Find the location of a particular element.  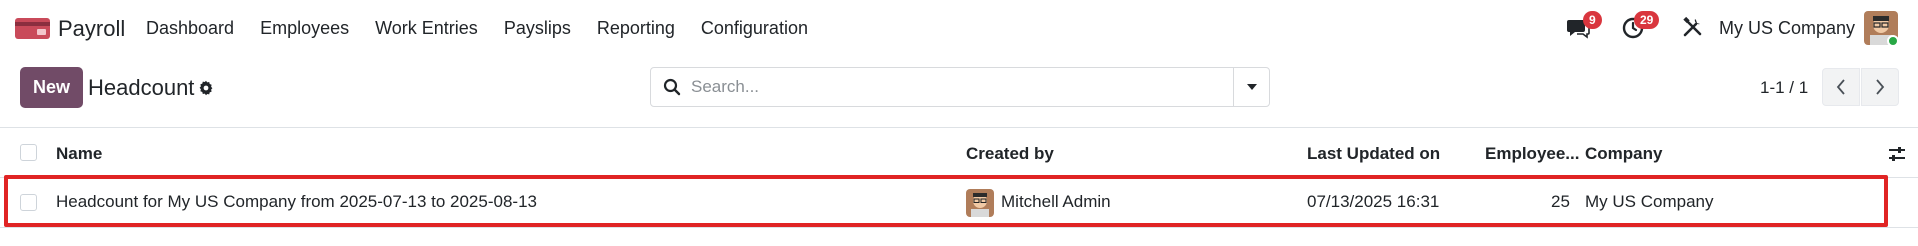

menu-item-work-entries: Work Entries is located at coordinates (426, 28).